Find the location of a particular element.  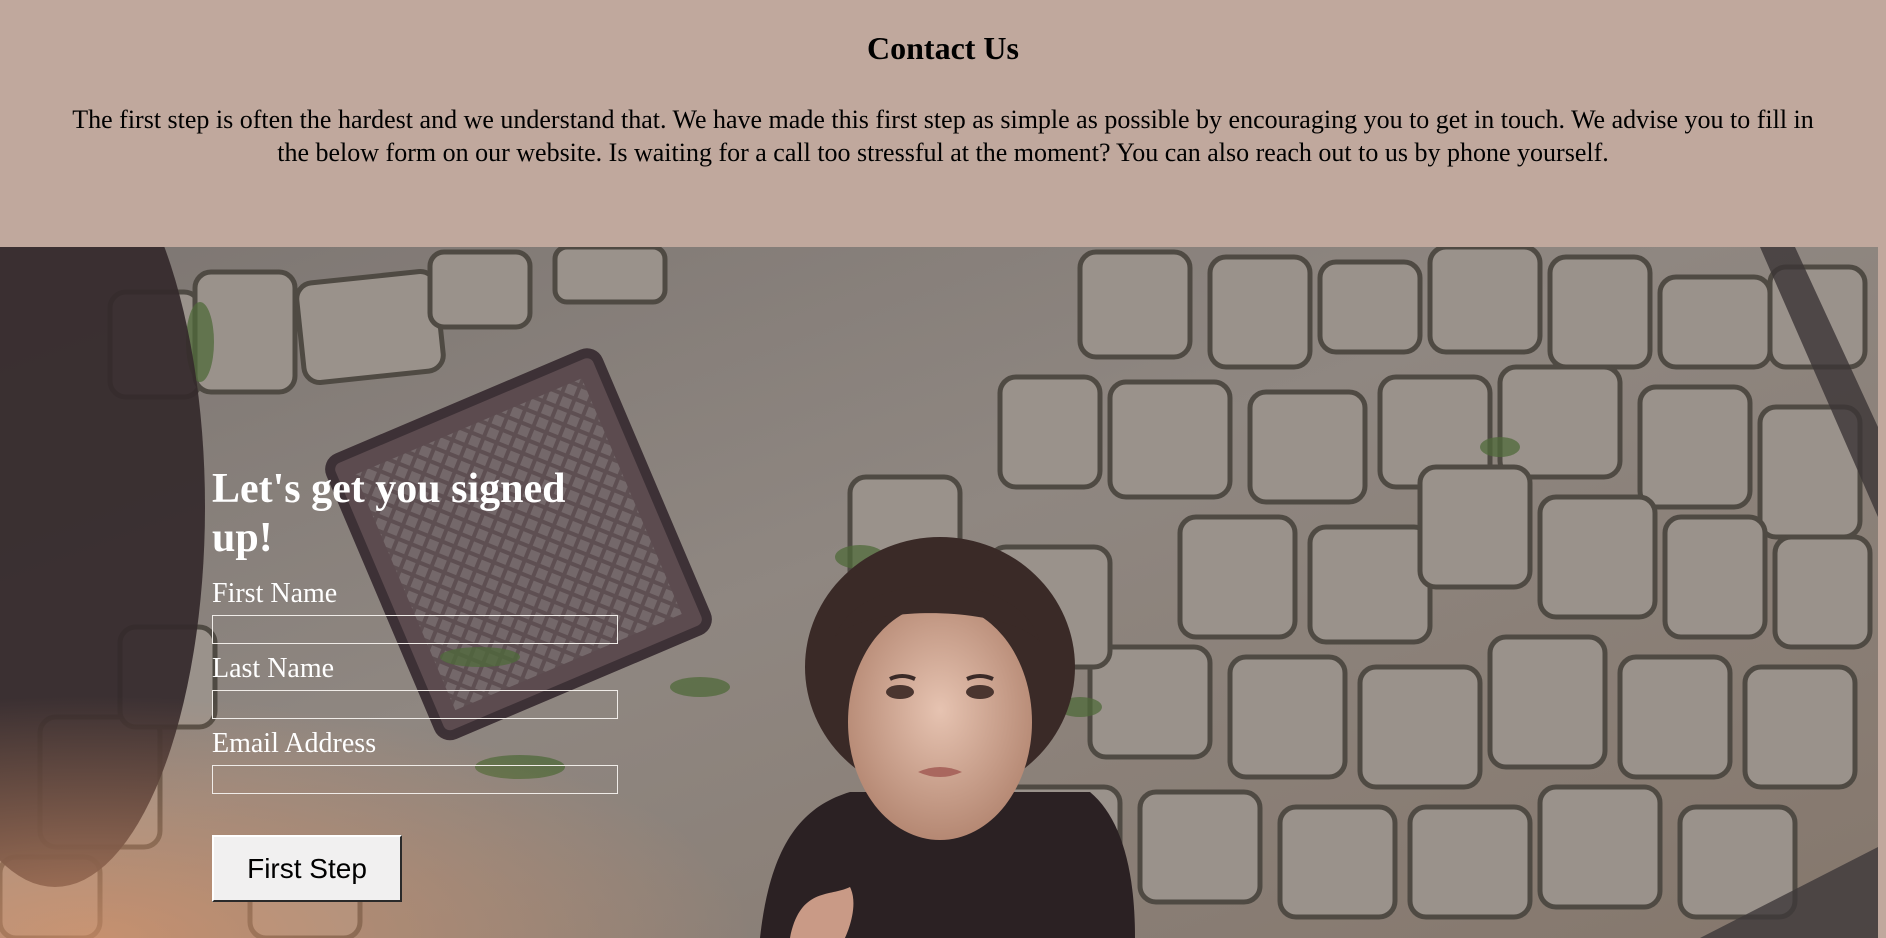

first-name-input is located at coordinates (415, 629).